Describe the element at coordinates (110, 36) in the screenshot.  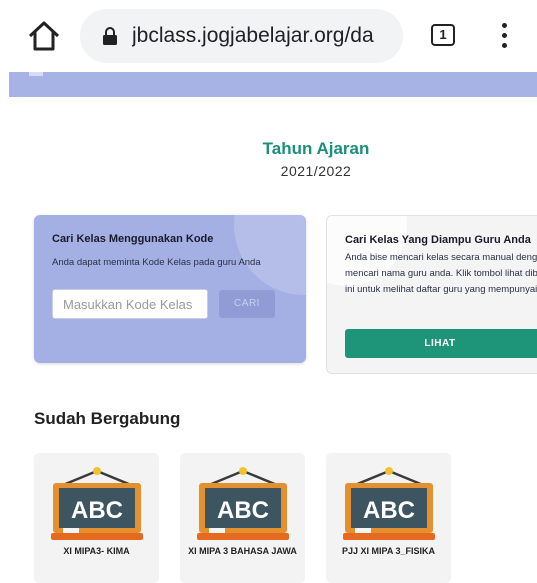
I see `lock-icon` at that location.